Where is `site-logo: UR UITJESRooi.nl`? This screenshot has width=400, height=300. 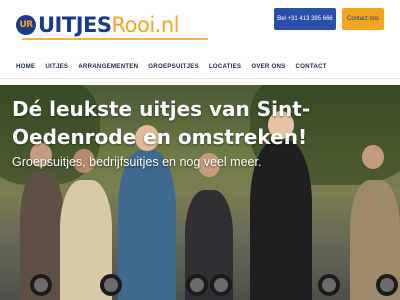
site-logo: UR UITJESRooi.nl is located at coordinates (97, 25).